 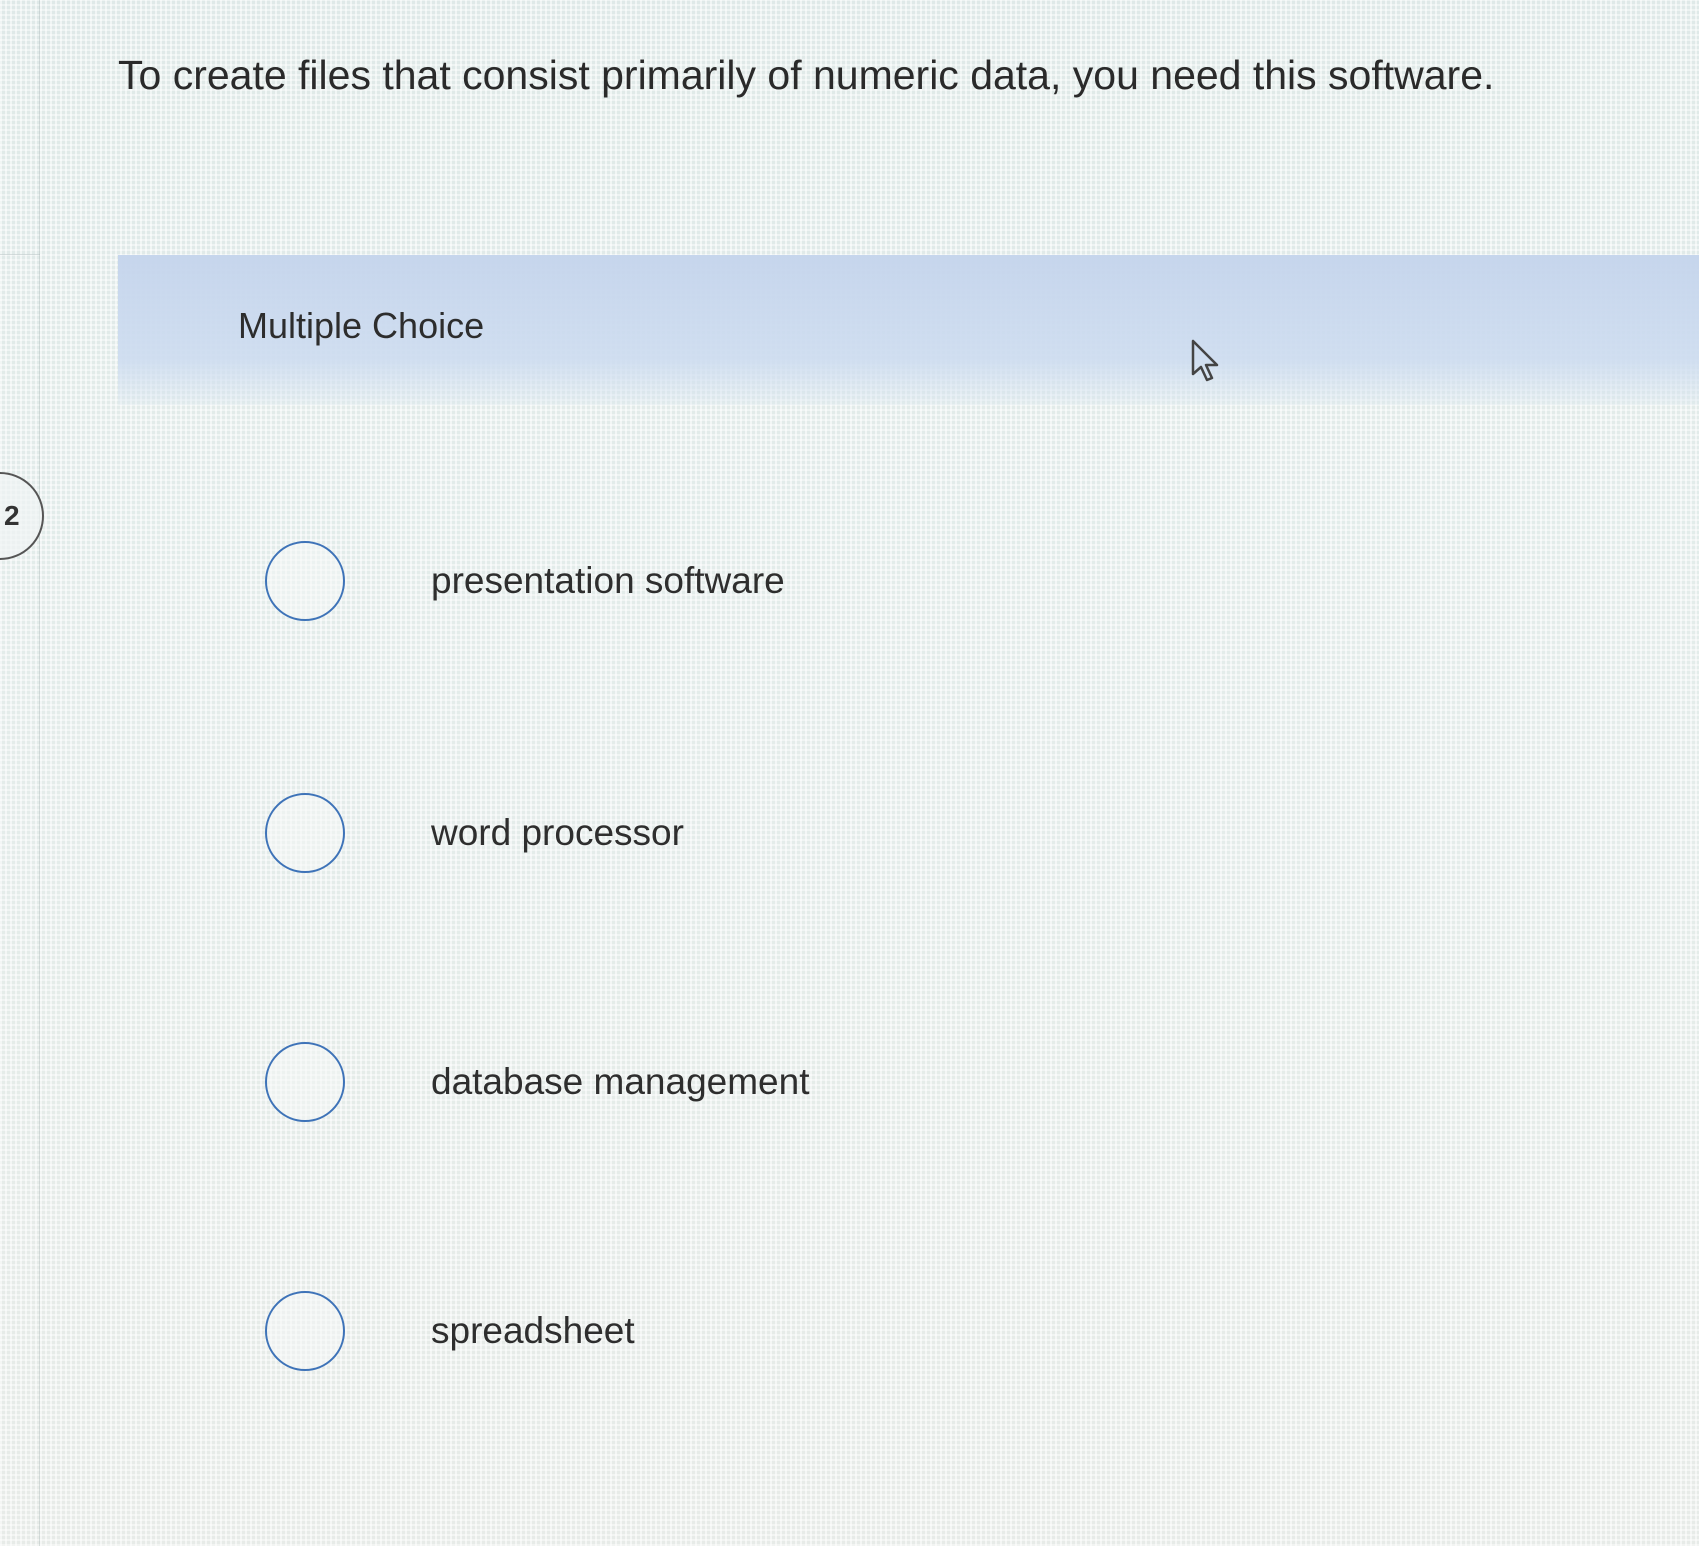 I want to click on answer-option-presentation-software: presentation software, so click(x=715, y=581).